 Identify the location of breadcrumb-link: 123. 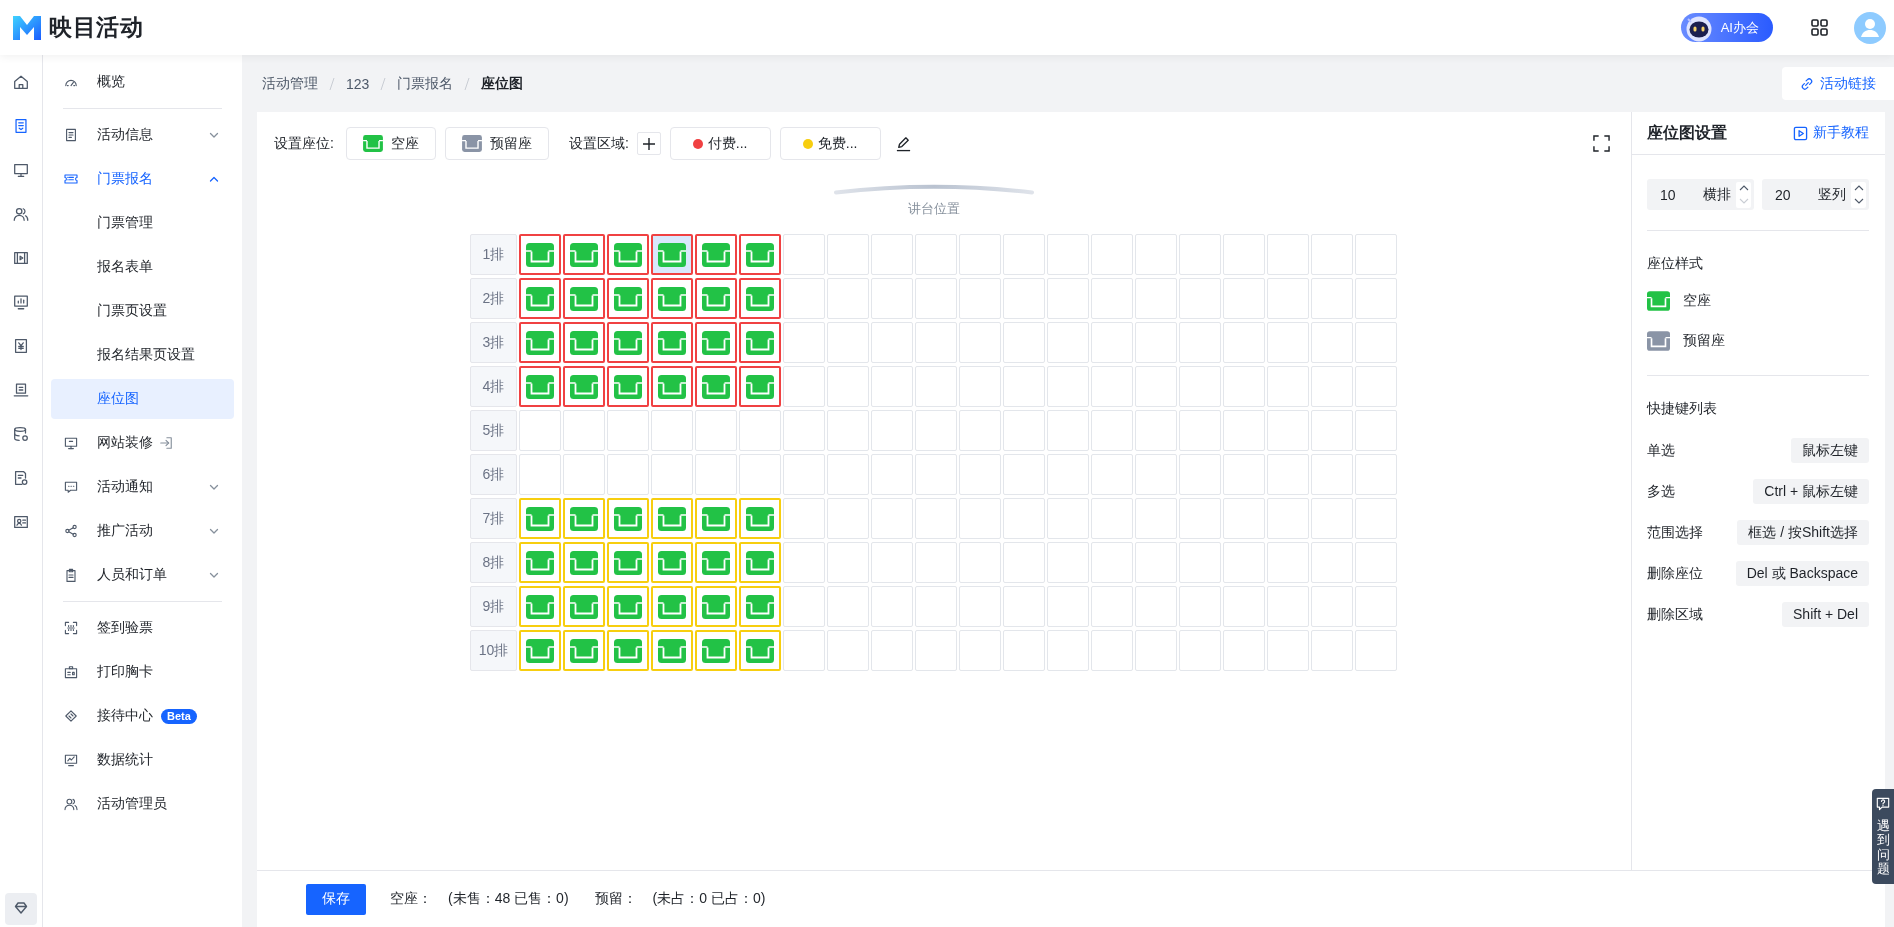
(358, 83).